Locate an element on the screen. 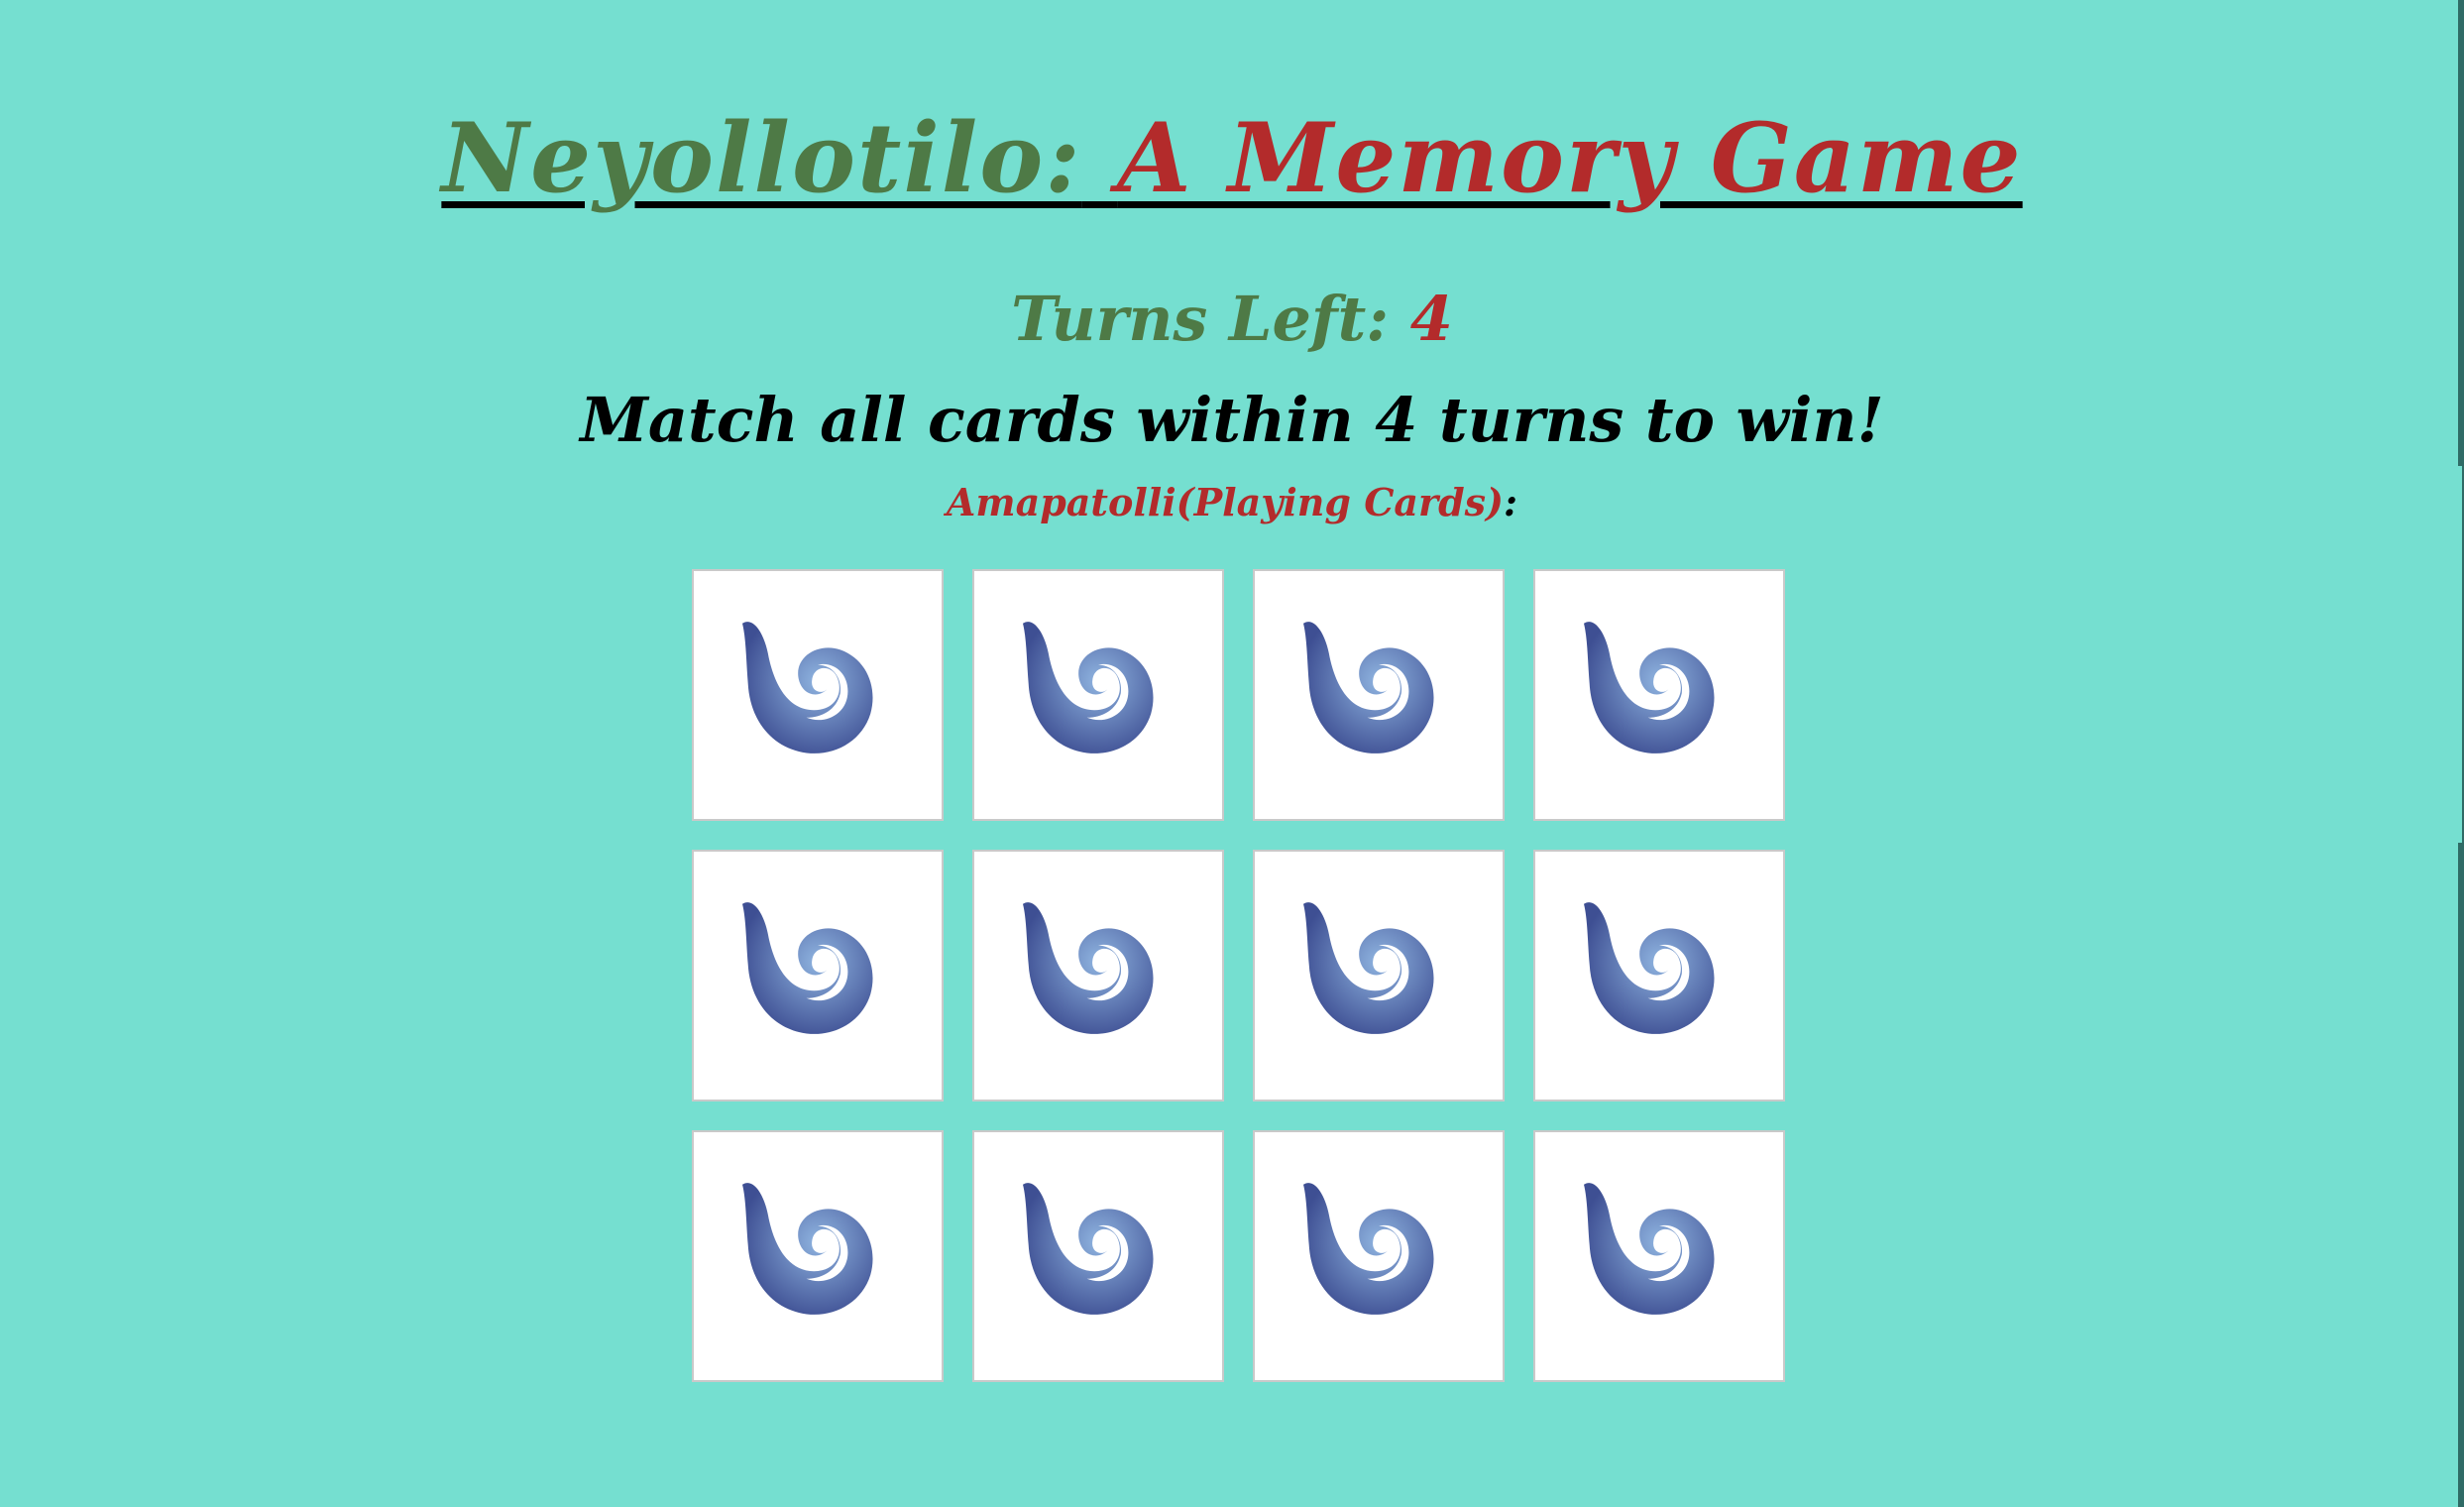 The width and height of the screenshot is (2464, 1507). cards-section-label: Amapatolli(Playing Cards): is located at coordinates (1232, 502).